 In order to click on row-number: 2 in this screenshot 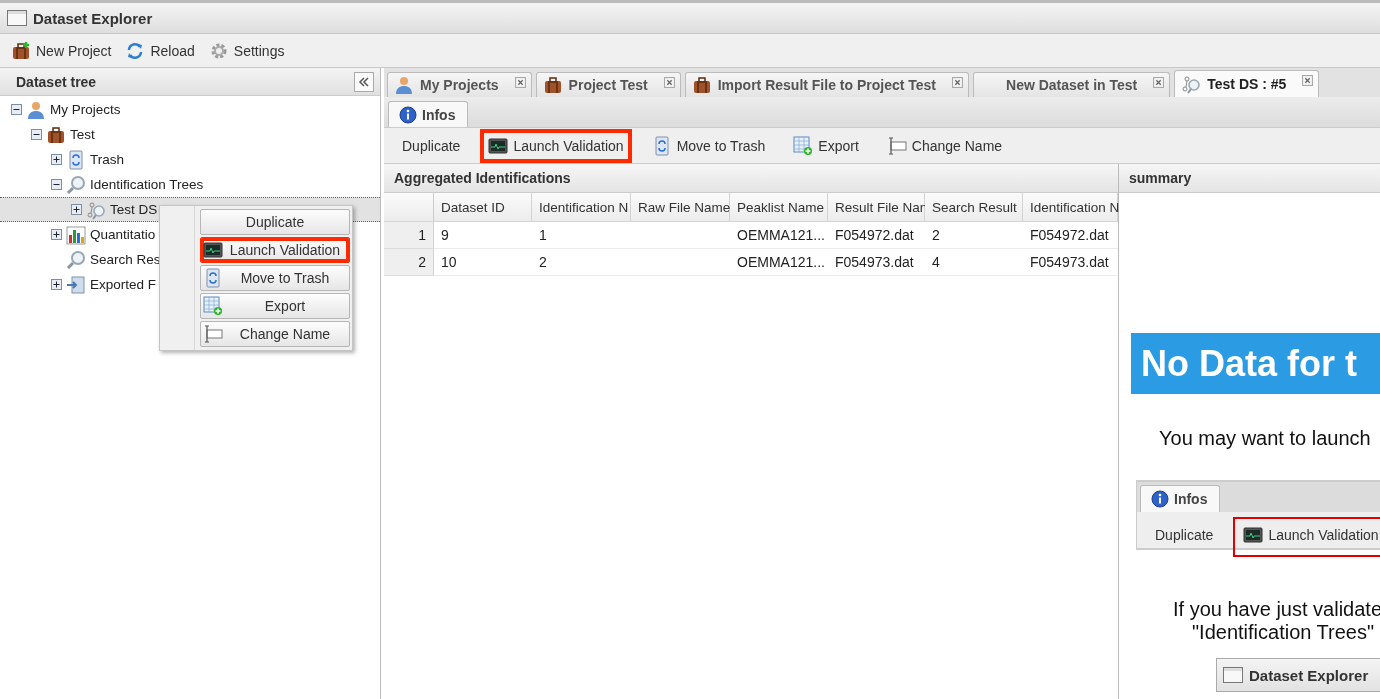, I will do `click(409, 262)`.